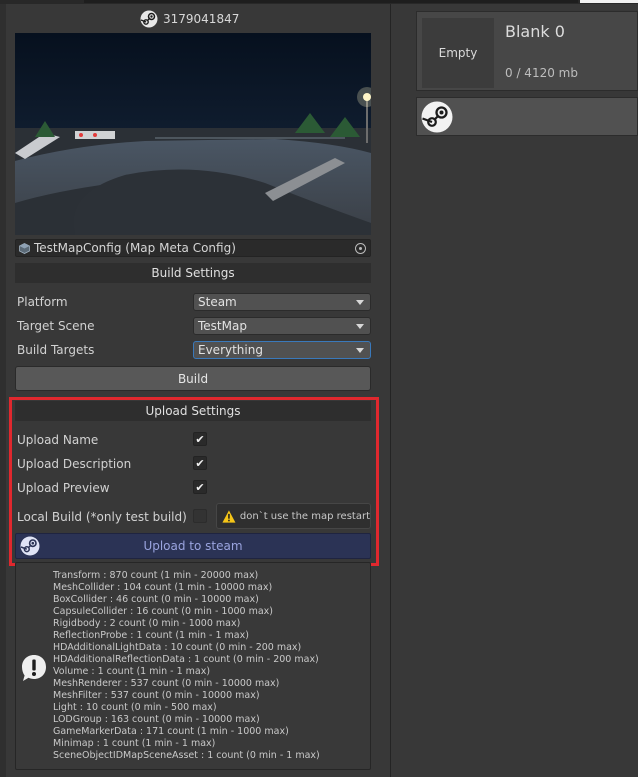 The height and width of the screenshot is (777, 638). Describe the element at coordinates (3, 390) in the screenshot. I see `left-edge` at that location.